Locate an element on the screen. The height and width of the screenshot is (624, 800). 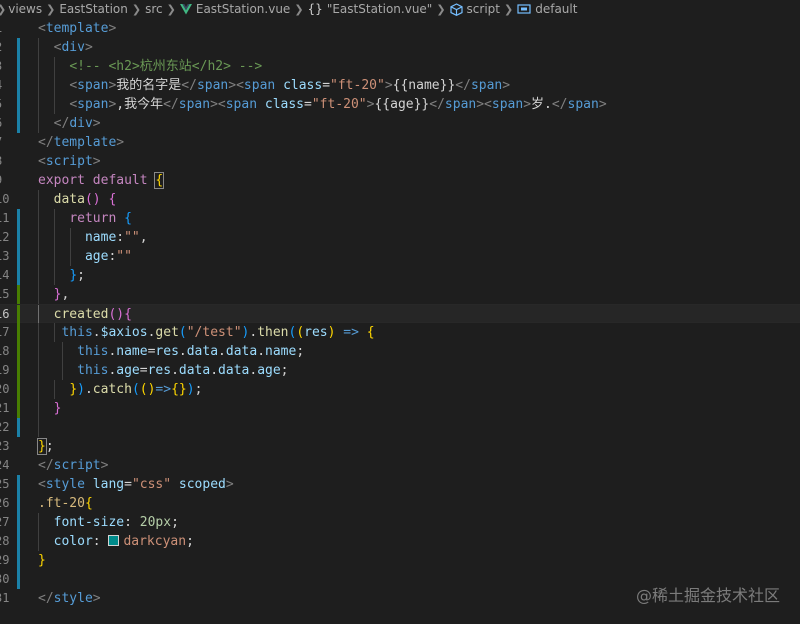
code-line: 27 font-size: 20px; is located at coordinates (400, 522).